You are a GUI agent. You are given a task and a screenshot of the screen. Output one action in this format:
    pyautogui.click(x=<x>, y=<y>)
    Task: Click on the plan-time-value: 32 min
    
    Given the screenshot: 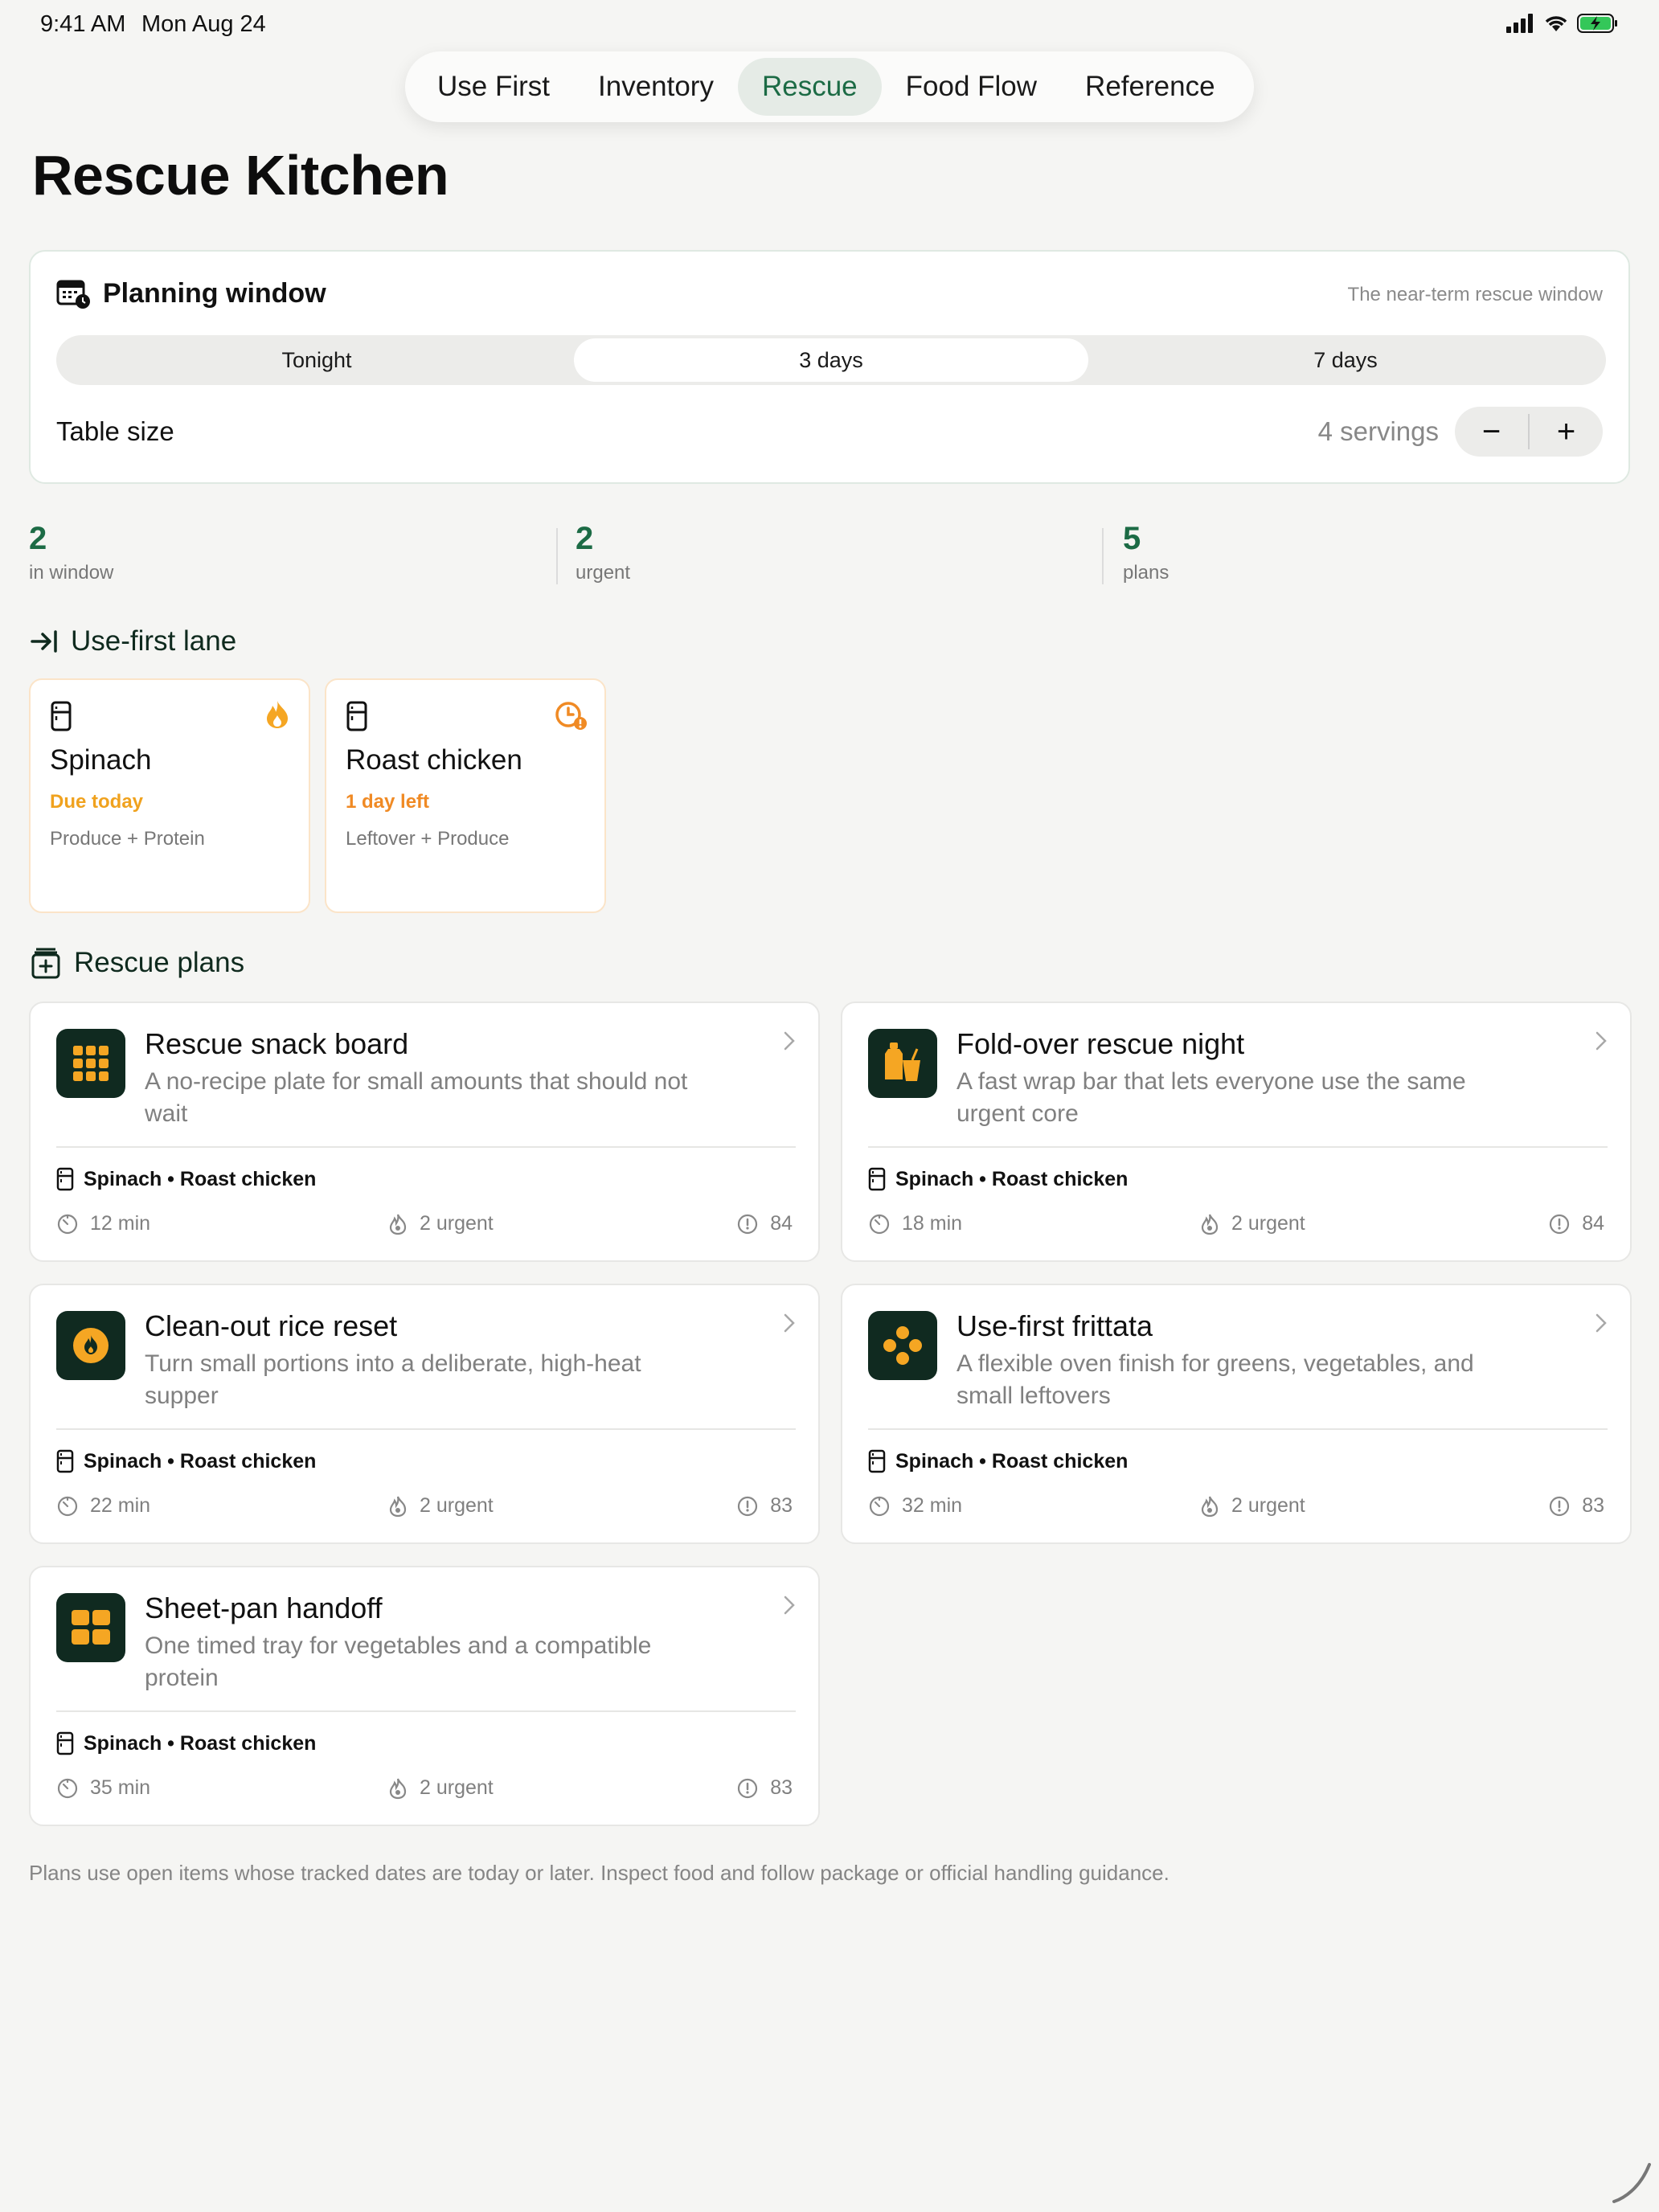 What is the action you would take?
    pyautogui.click(x=932, y=1505)
    